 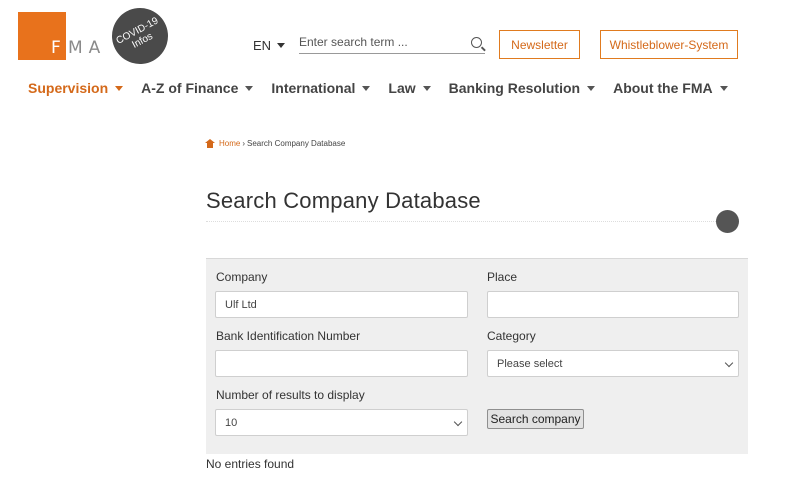 What do you see at coordinates (262, 45) in the screenshot?
I see `language-label: EN` at bounding box center [262, 45].